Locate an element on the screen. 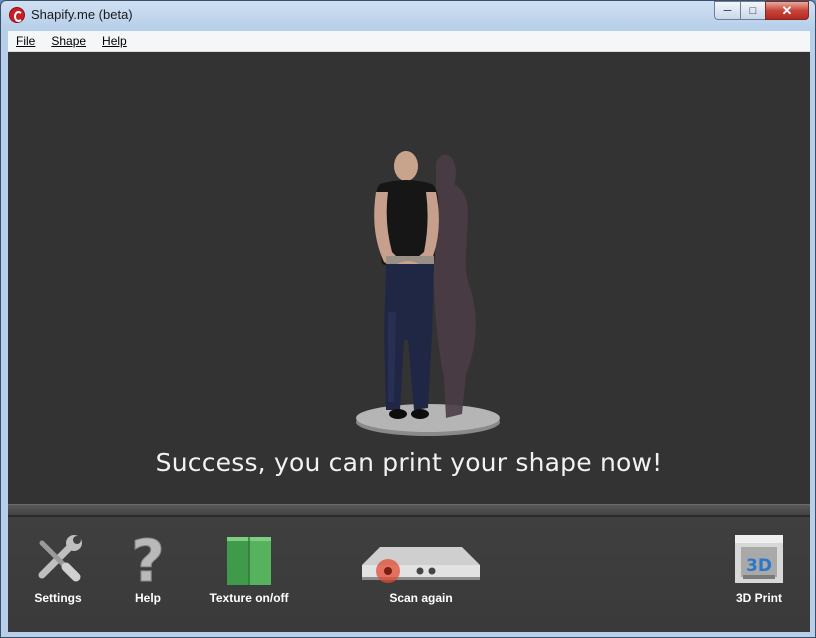  menu-file: File is located at coordinates (25, 41).